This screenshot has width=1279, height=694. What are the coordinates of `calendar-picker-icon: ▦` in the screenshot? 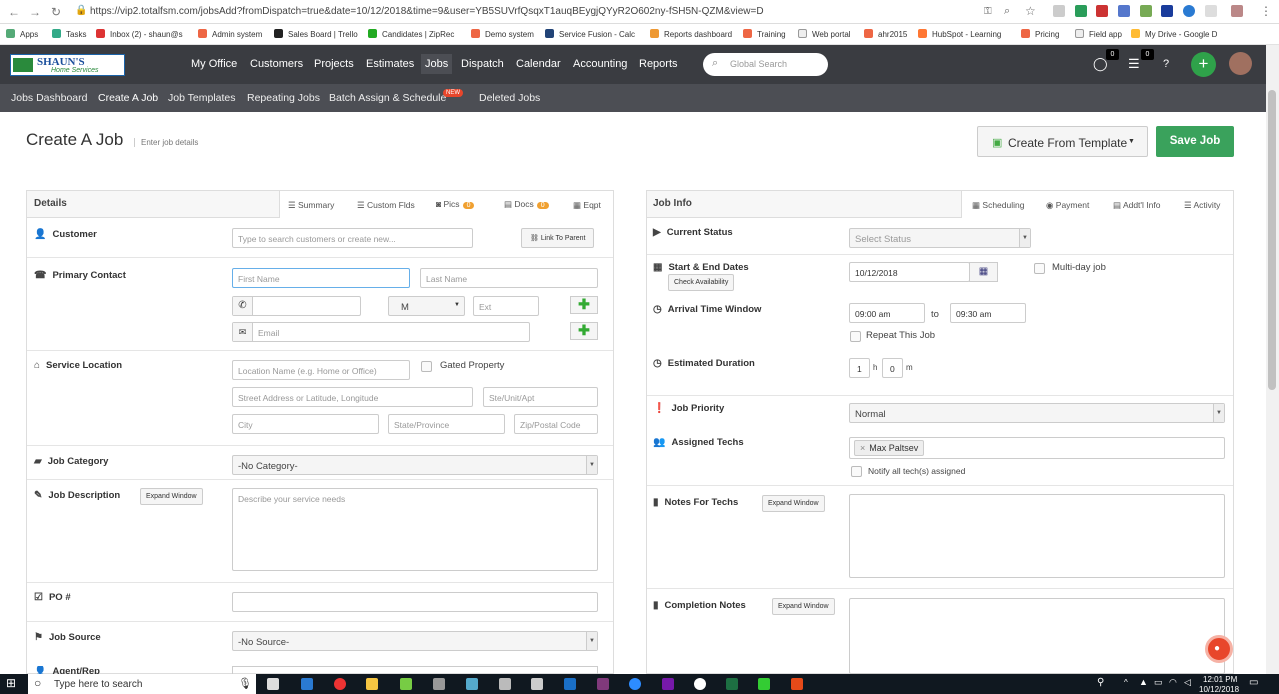 It's located at (983, 272).